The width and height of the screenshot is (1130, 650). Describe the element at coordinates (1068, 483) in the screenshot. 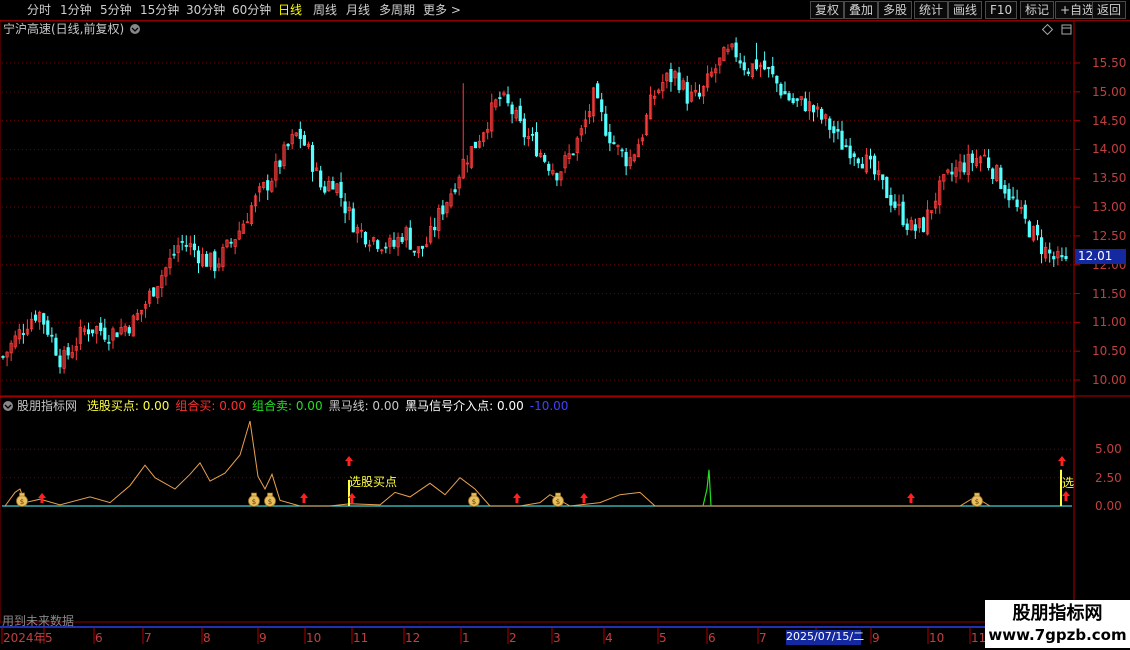

I see `signal-annotation-edge: 选` at that location.